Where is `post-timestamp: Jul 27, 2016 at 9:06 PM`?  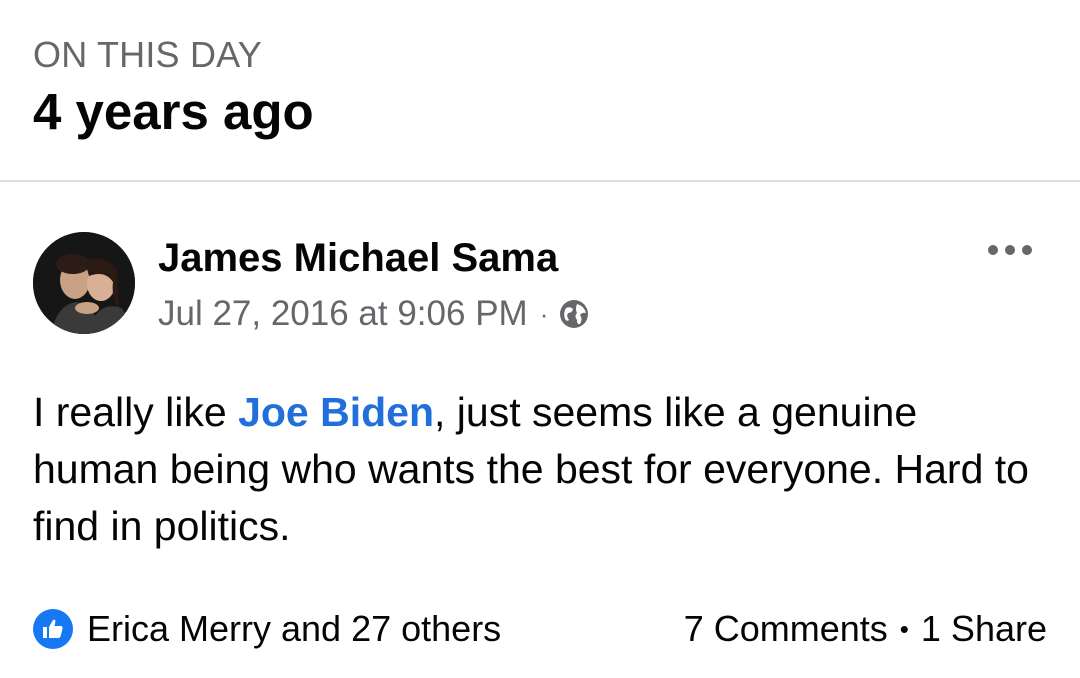 post-timestamp: Jul 27, 2016 at 9:06 PM is located at coordinates (343, 314).